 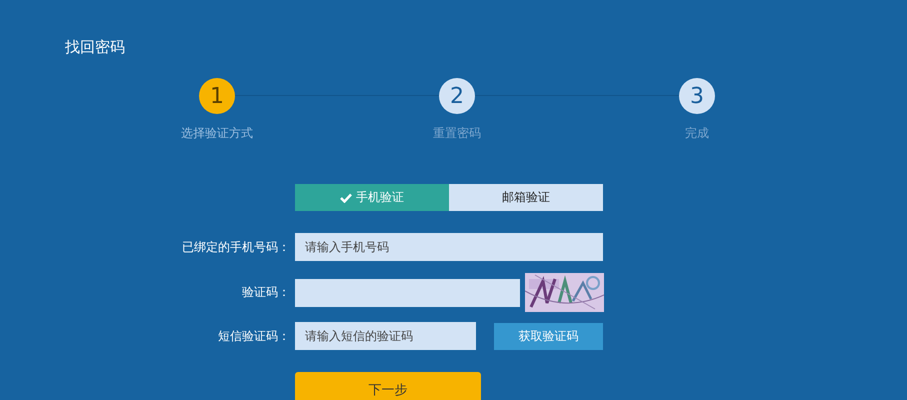 I want to click on field-label: 短信验证码：, so click(x=253, y=336).